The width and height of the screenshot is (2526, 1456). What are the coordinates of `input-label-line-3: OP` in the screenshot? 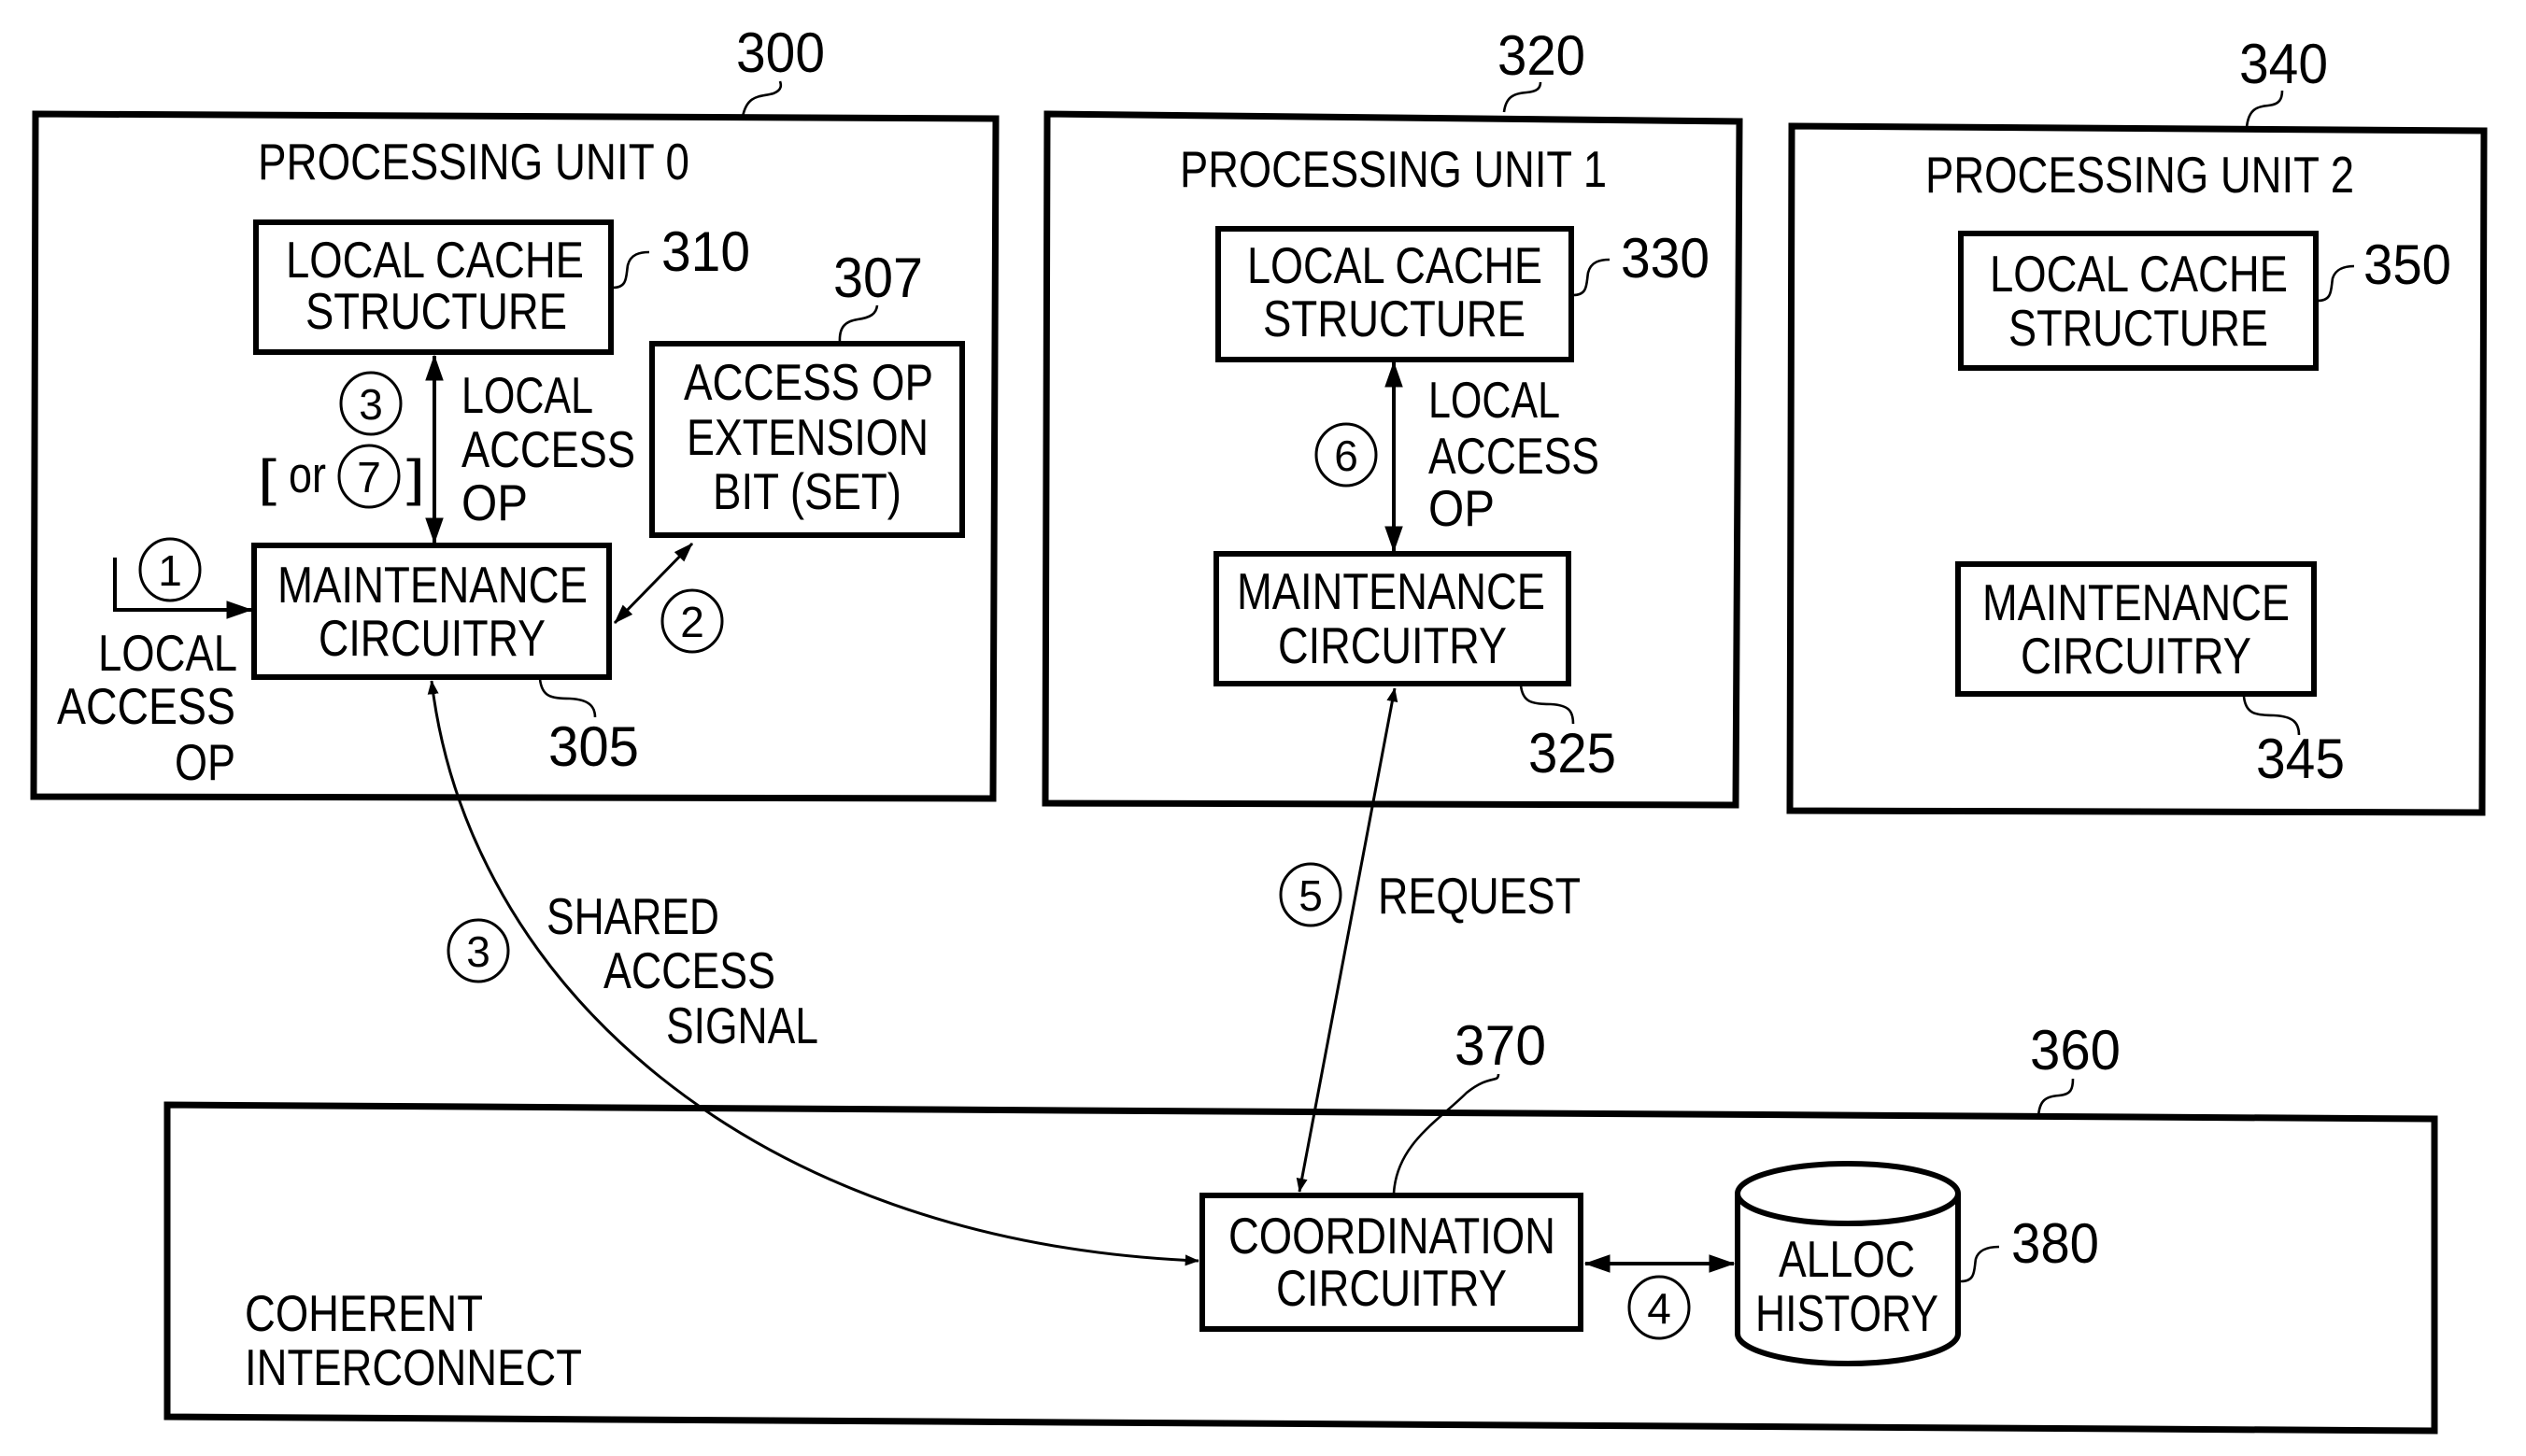 It's located at (205, 762).